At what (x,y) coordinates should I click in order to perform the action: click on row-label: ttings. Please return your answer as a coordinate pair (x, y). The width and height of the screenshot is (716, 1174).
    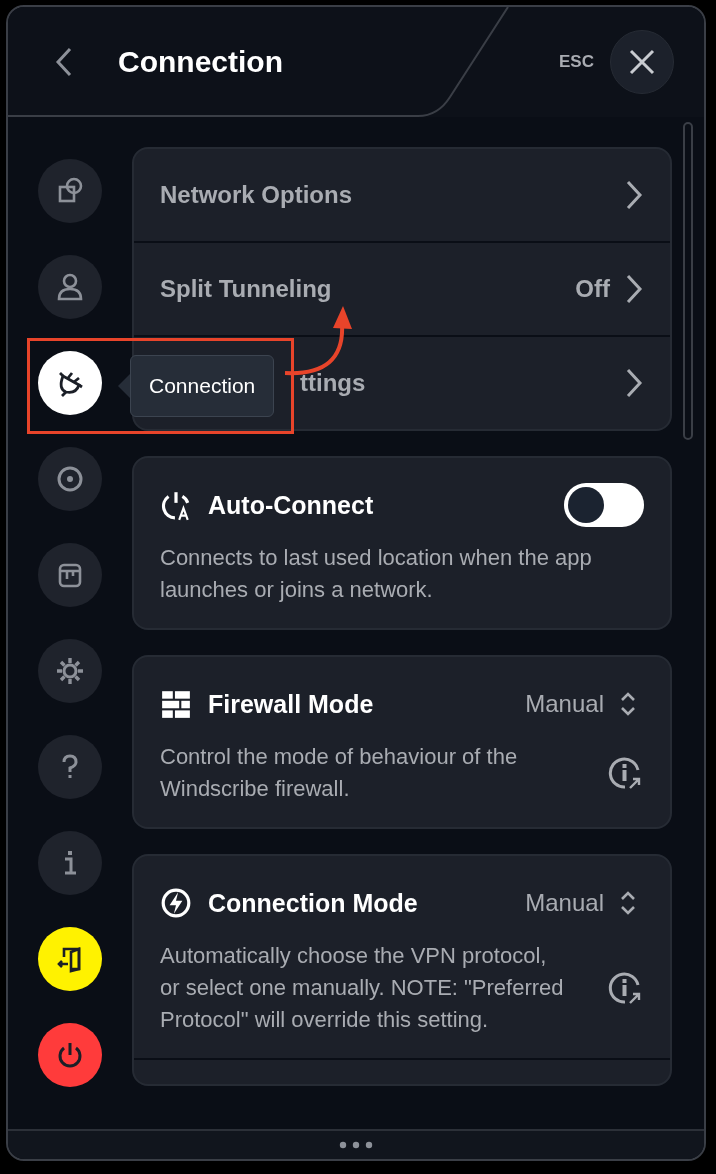
    Looking at the image, I should click on (333, 383).